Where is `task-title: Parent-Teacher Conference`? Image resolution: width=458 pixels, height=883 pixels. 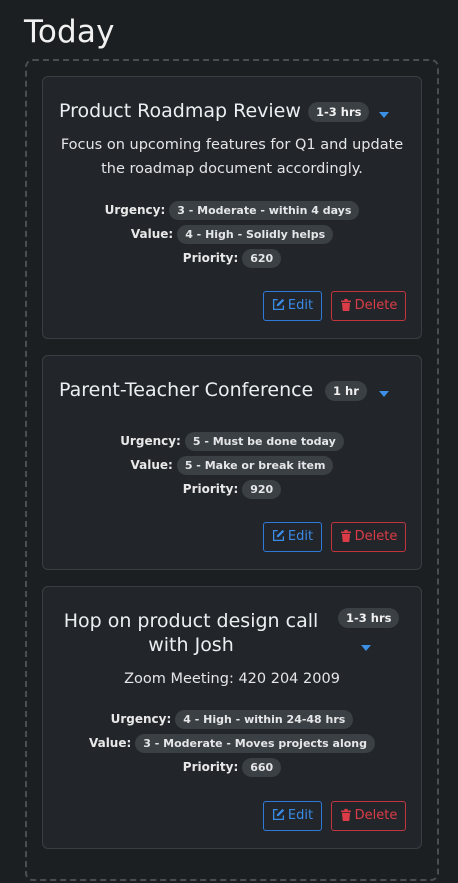 task-title: Parent-Teacher Conference is located at coordinates (186, 390).